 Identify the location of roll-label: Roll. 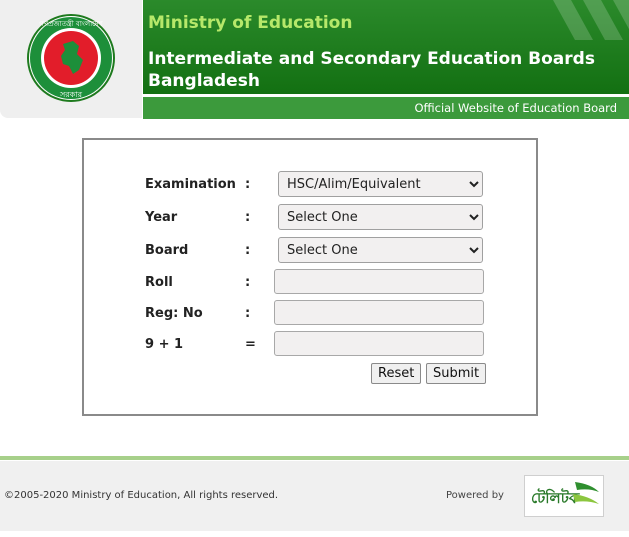
(159, 282).